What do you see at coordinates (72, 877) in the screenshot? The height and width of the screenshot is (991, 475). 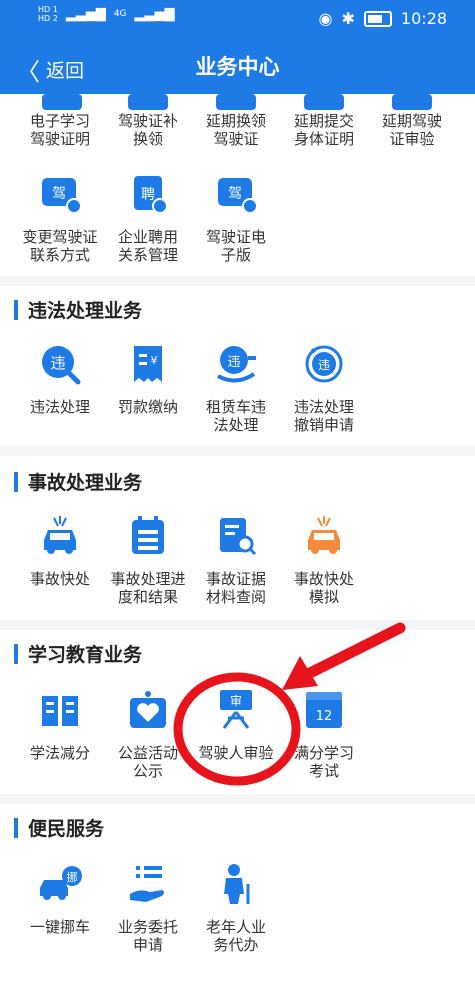 I see `svg-text: 挪` at bounding box center [72, 877].